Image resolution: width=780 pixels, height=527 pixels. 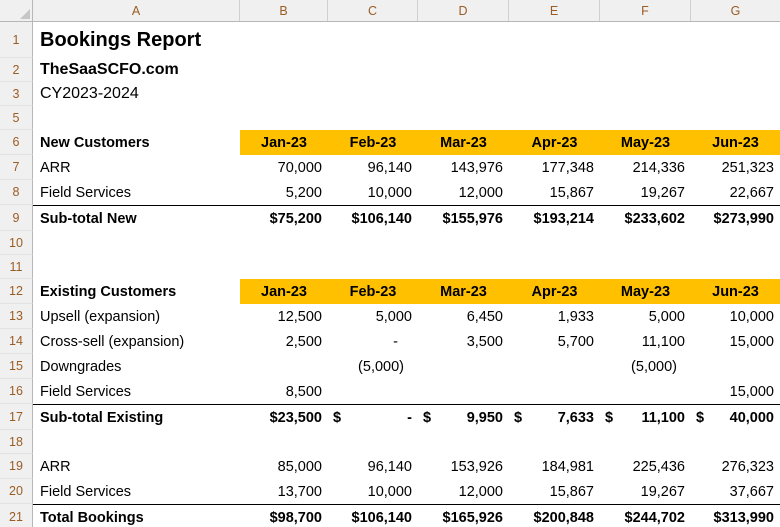 I want to click on cell-c19: 96,140, so click(x=373, y=466).